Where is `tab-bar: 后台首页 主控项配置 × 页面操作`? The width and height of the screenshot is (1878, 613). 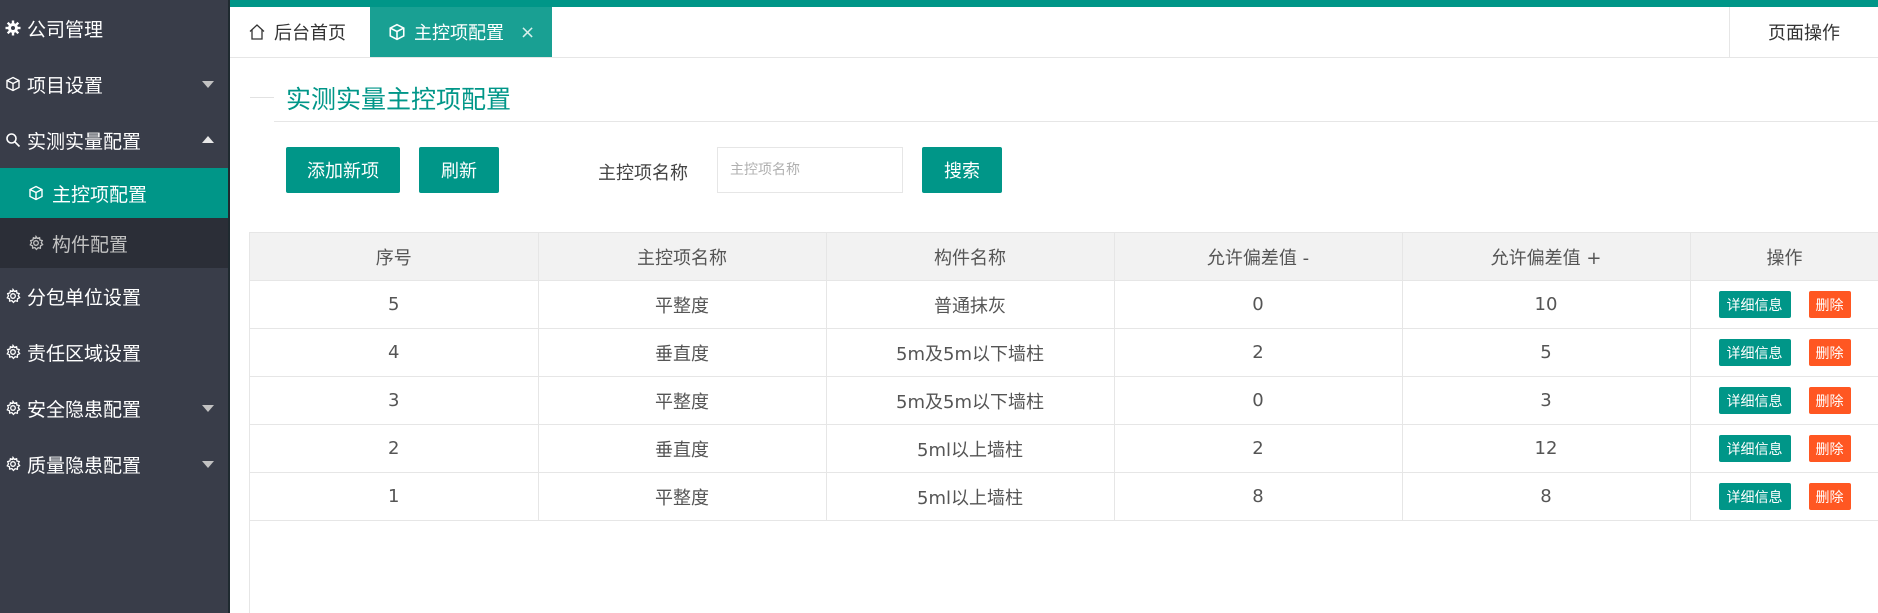
tab-bar: 后台首页 主控项配置 × 页面操作 is located at coordinates (1054, 32).